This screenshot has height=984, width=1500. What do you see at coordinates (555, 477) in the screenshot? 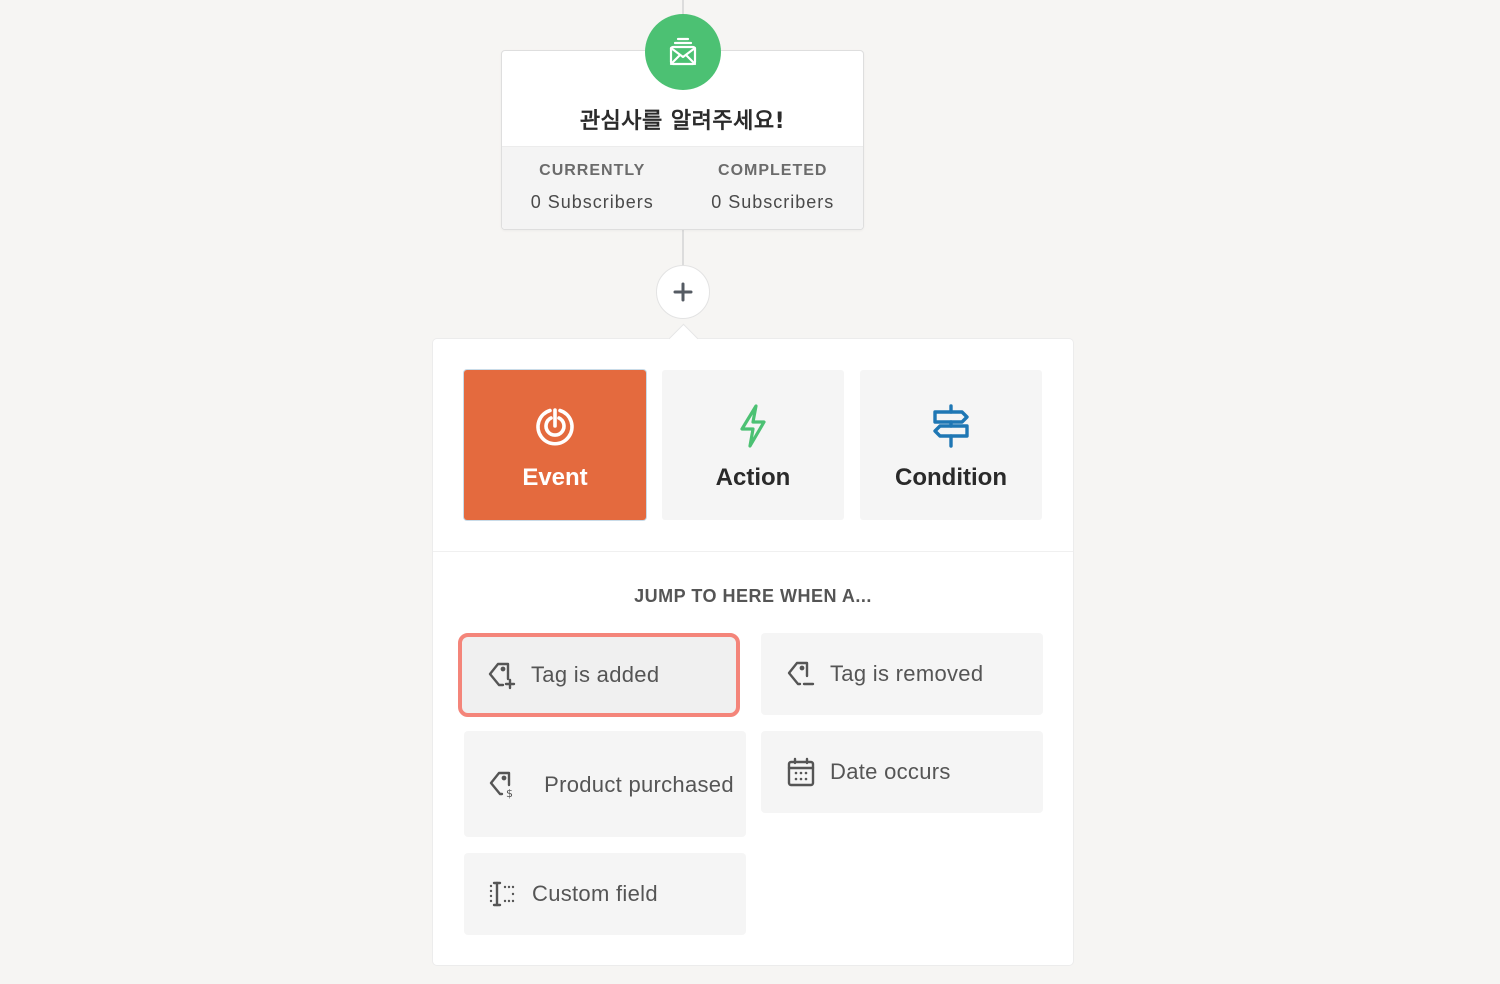
I see `tab-label: Event` at bounding box center [555, 477].